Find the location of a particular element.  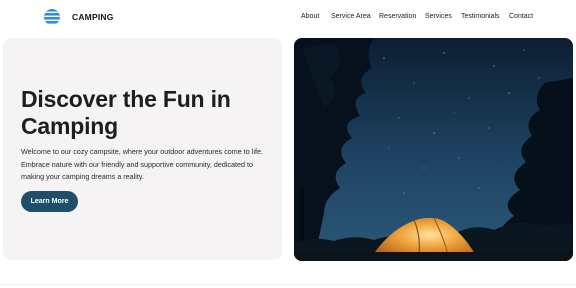

section-divider is located at coordinates (288, 284).